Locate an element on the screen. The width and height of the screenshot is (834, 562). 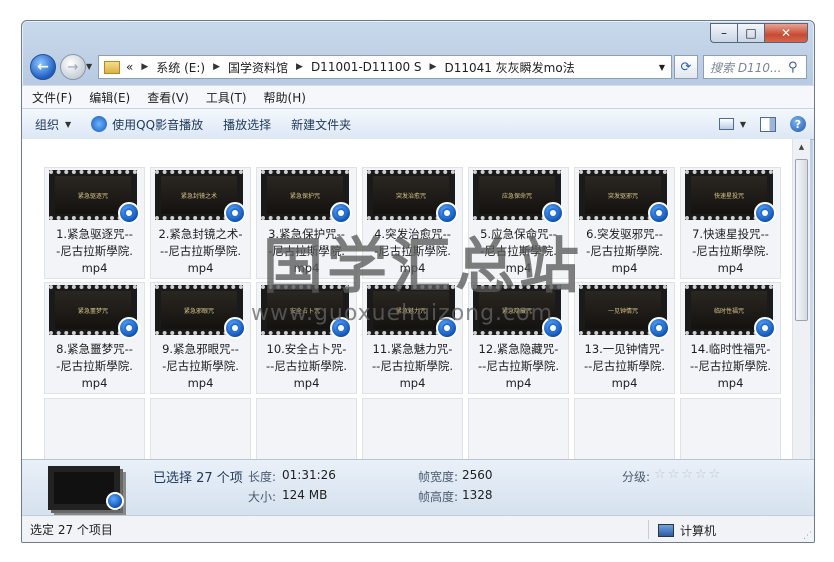
preview-pane-icon is located at coordinates (768, 124).